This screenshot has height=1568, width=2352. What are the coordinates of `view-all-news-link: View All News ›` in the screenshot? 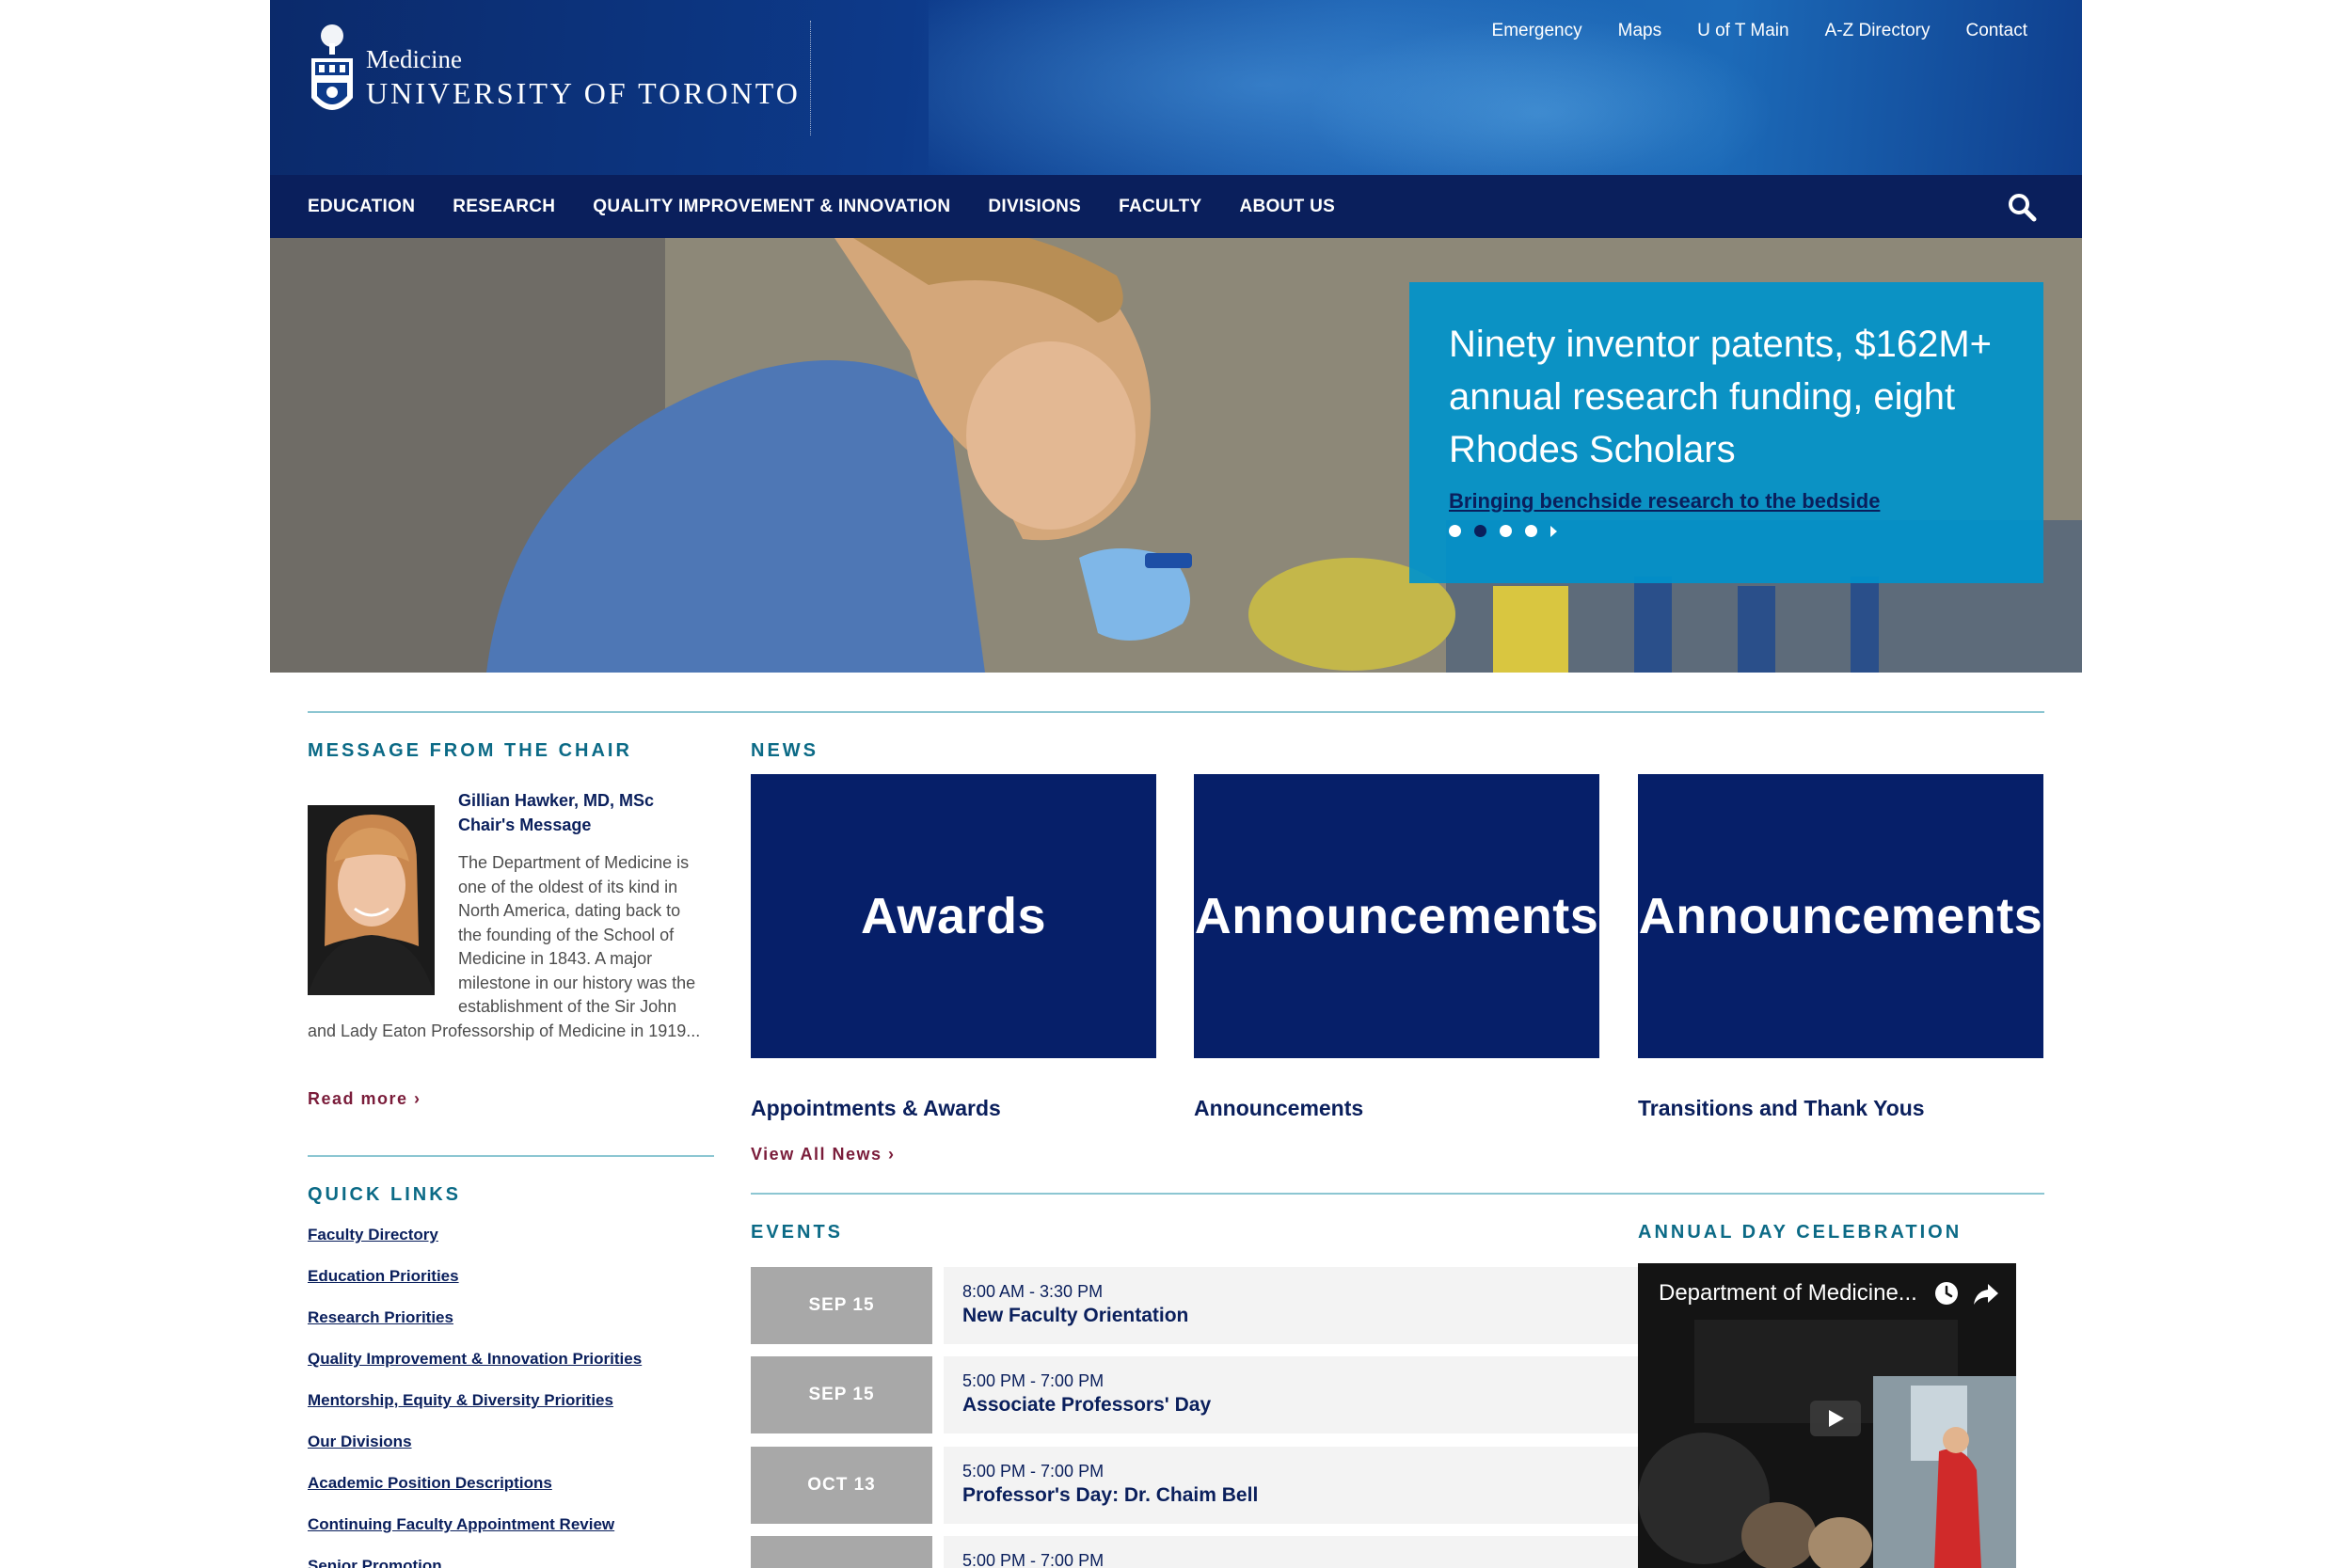 It's located at (823, 1154).